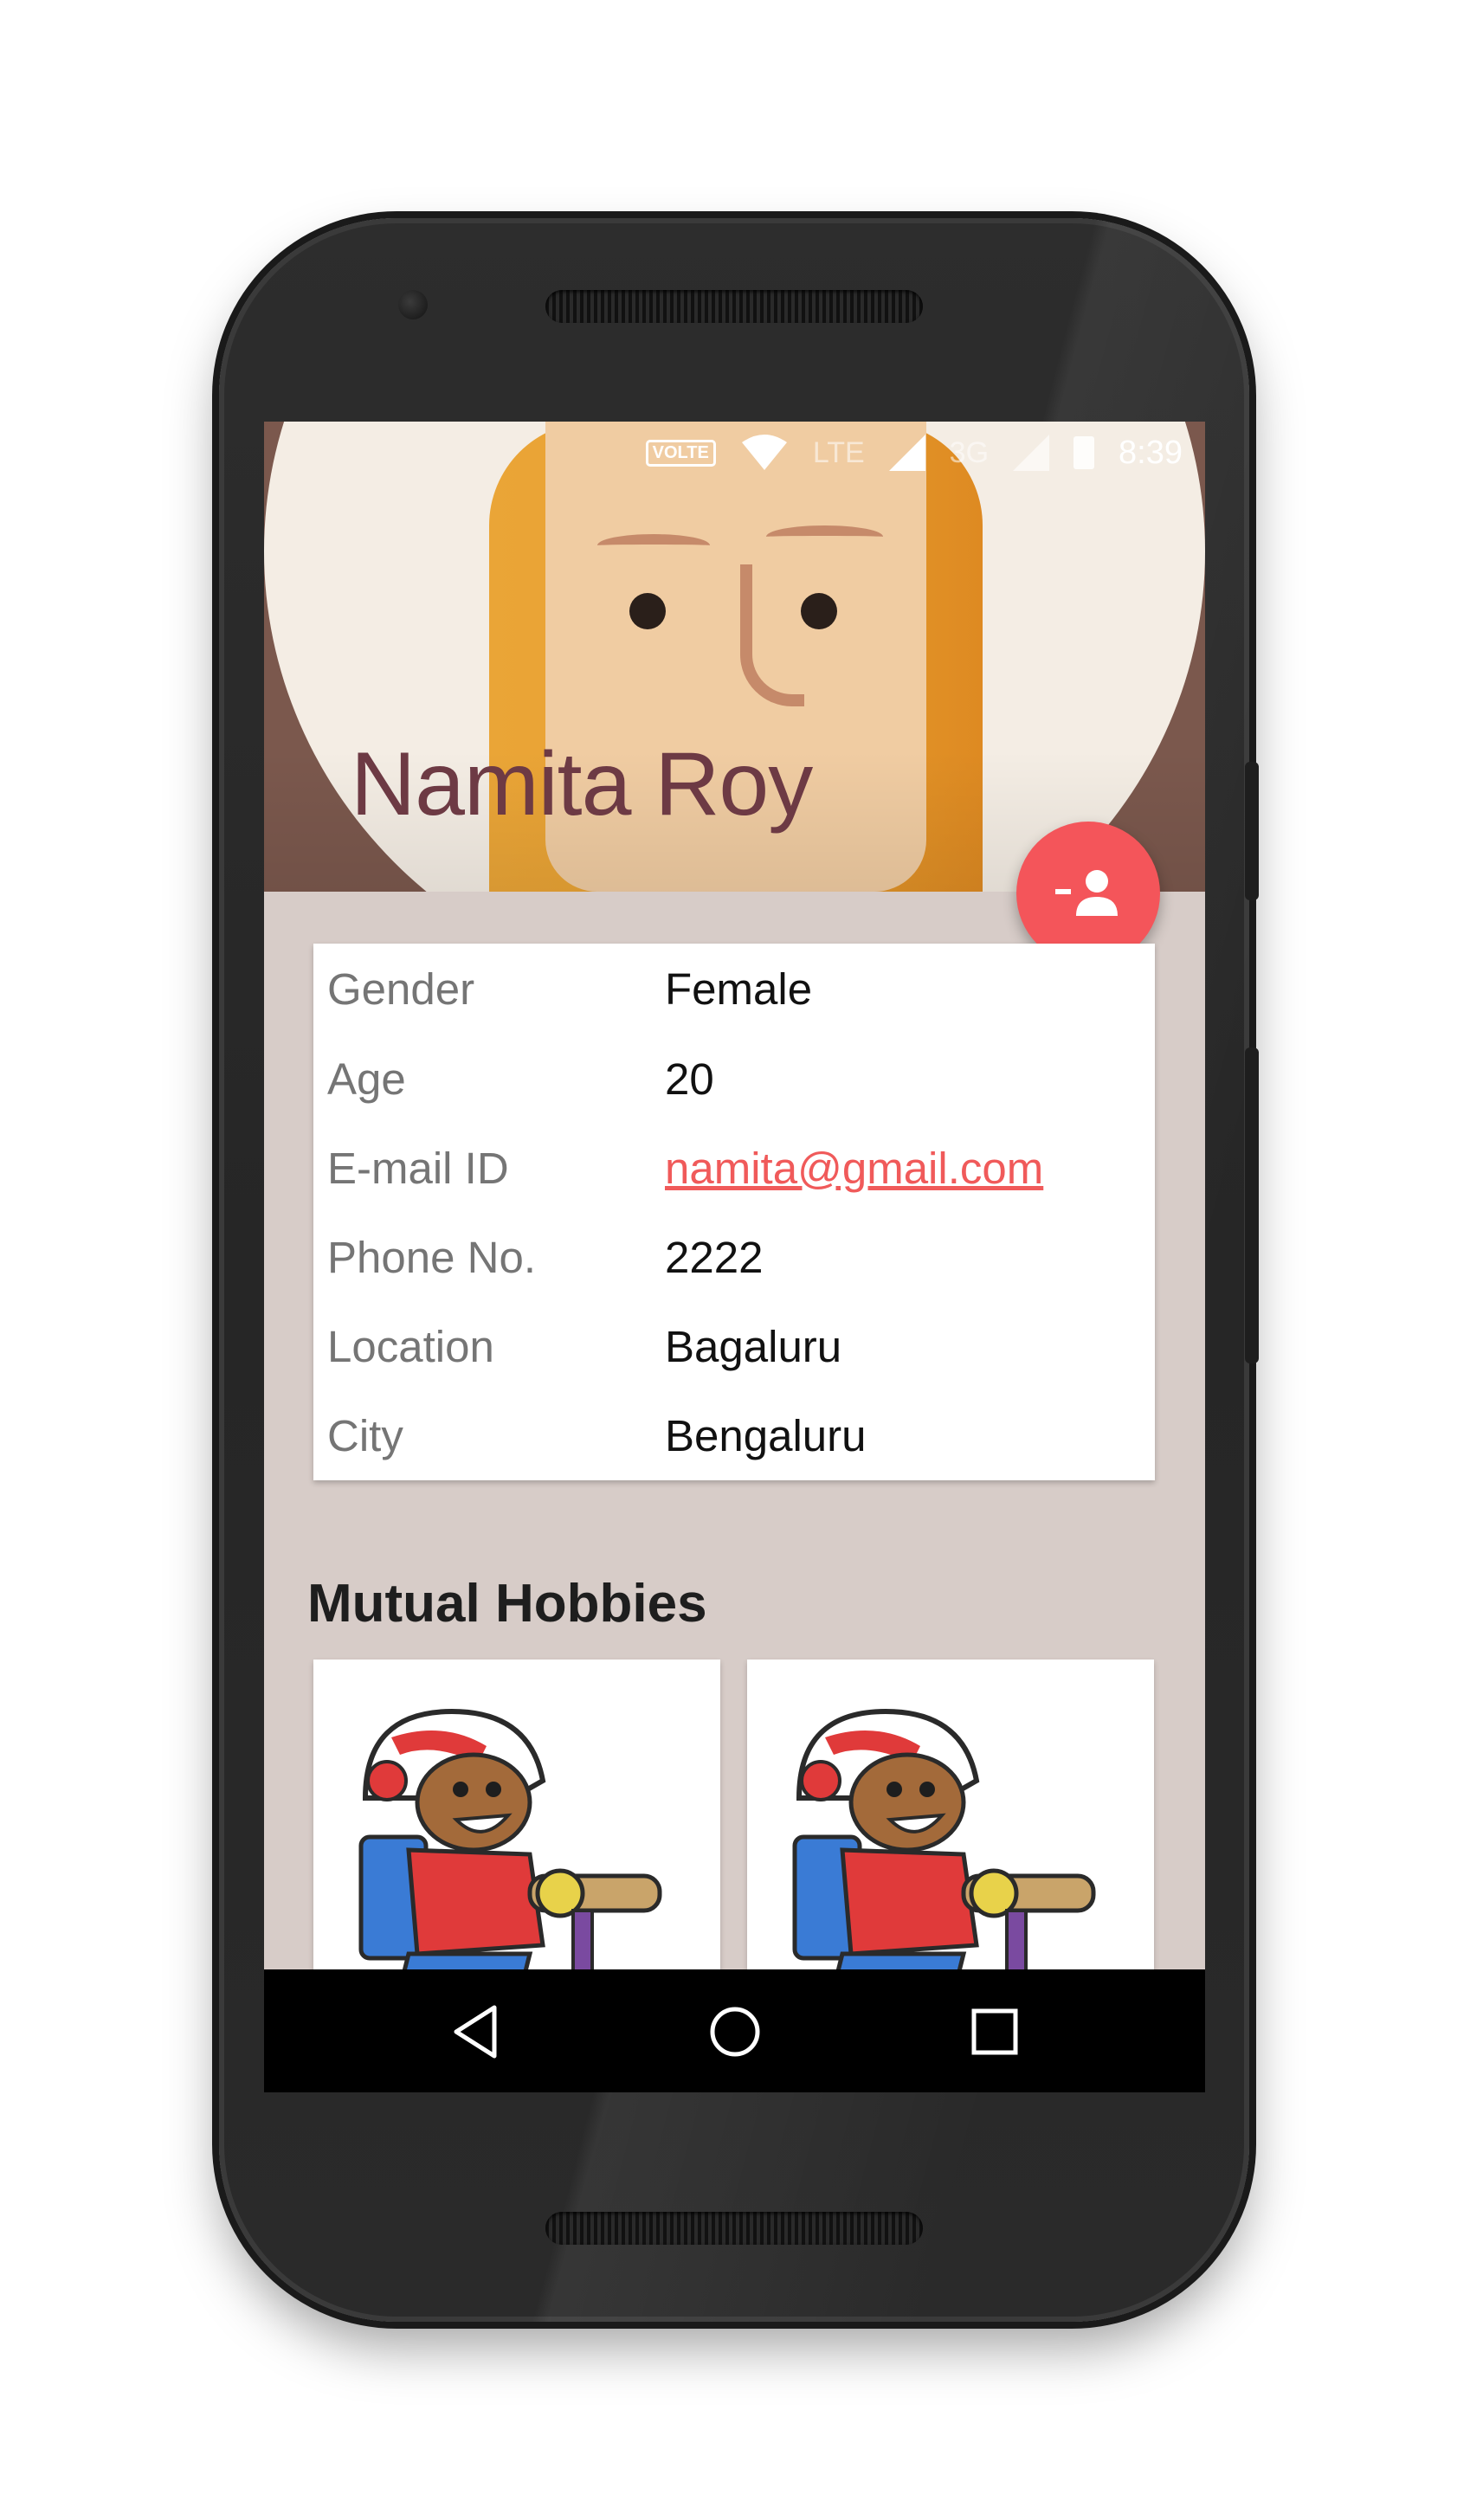 The width and height of the screenshot is (1470, 2520). Describe the element at coordinates (367, 1079) in the screenshot. I see `detail-label: Age` at that location.